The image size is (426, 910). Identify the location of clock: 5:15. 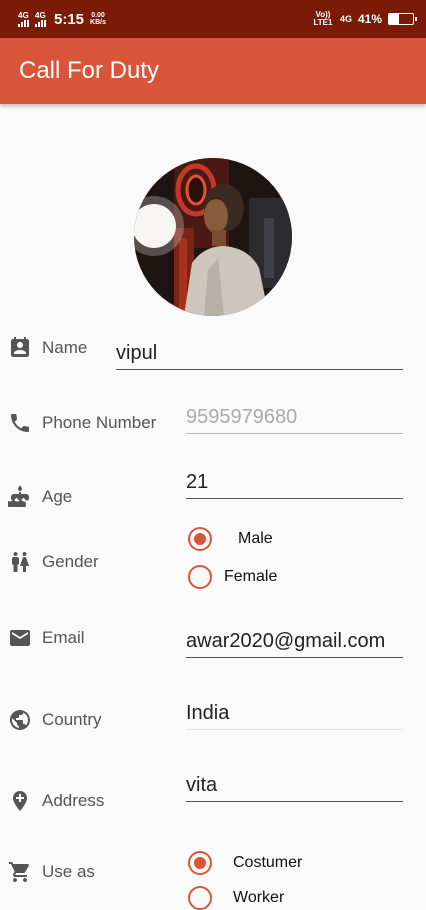
(69, 19).